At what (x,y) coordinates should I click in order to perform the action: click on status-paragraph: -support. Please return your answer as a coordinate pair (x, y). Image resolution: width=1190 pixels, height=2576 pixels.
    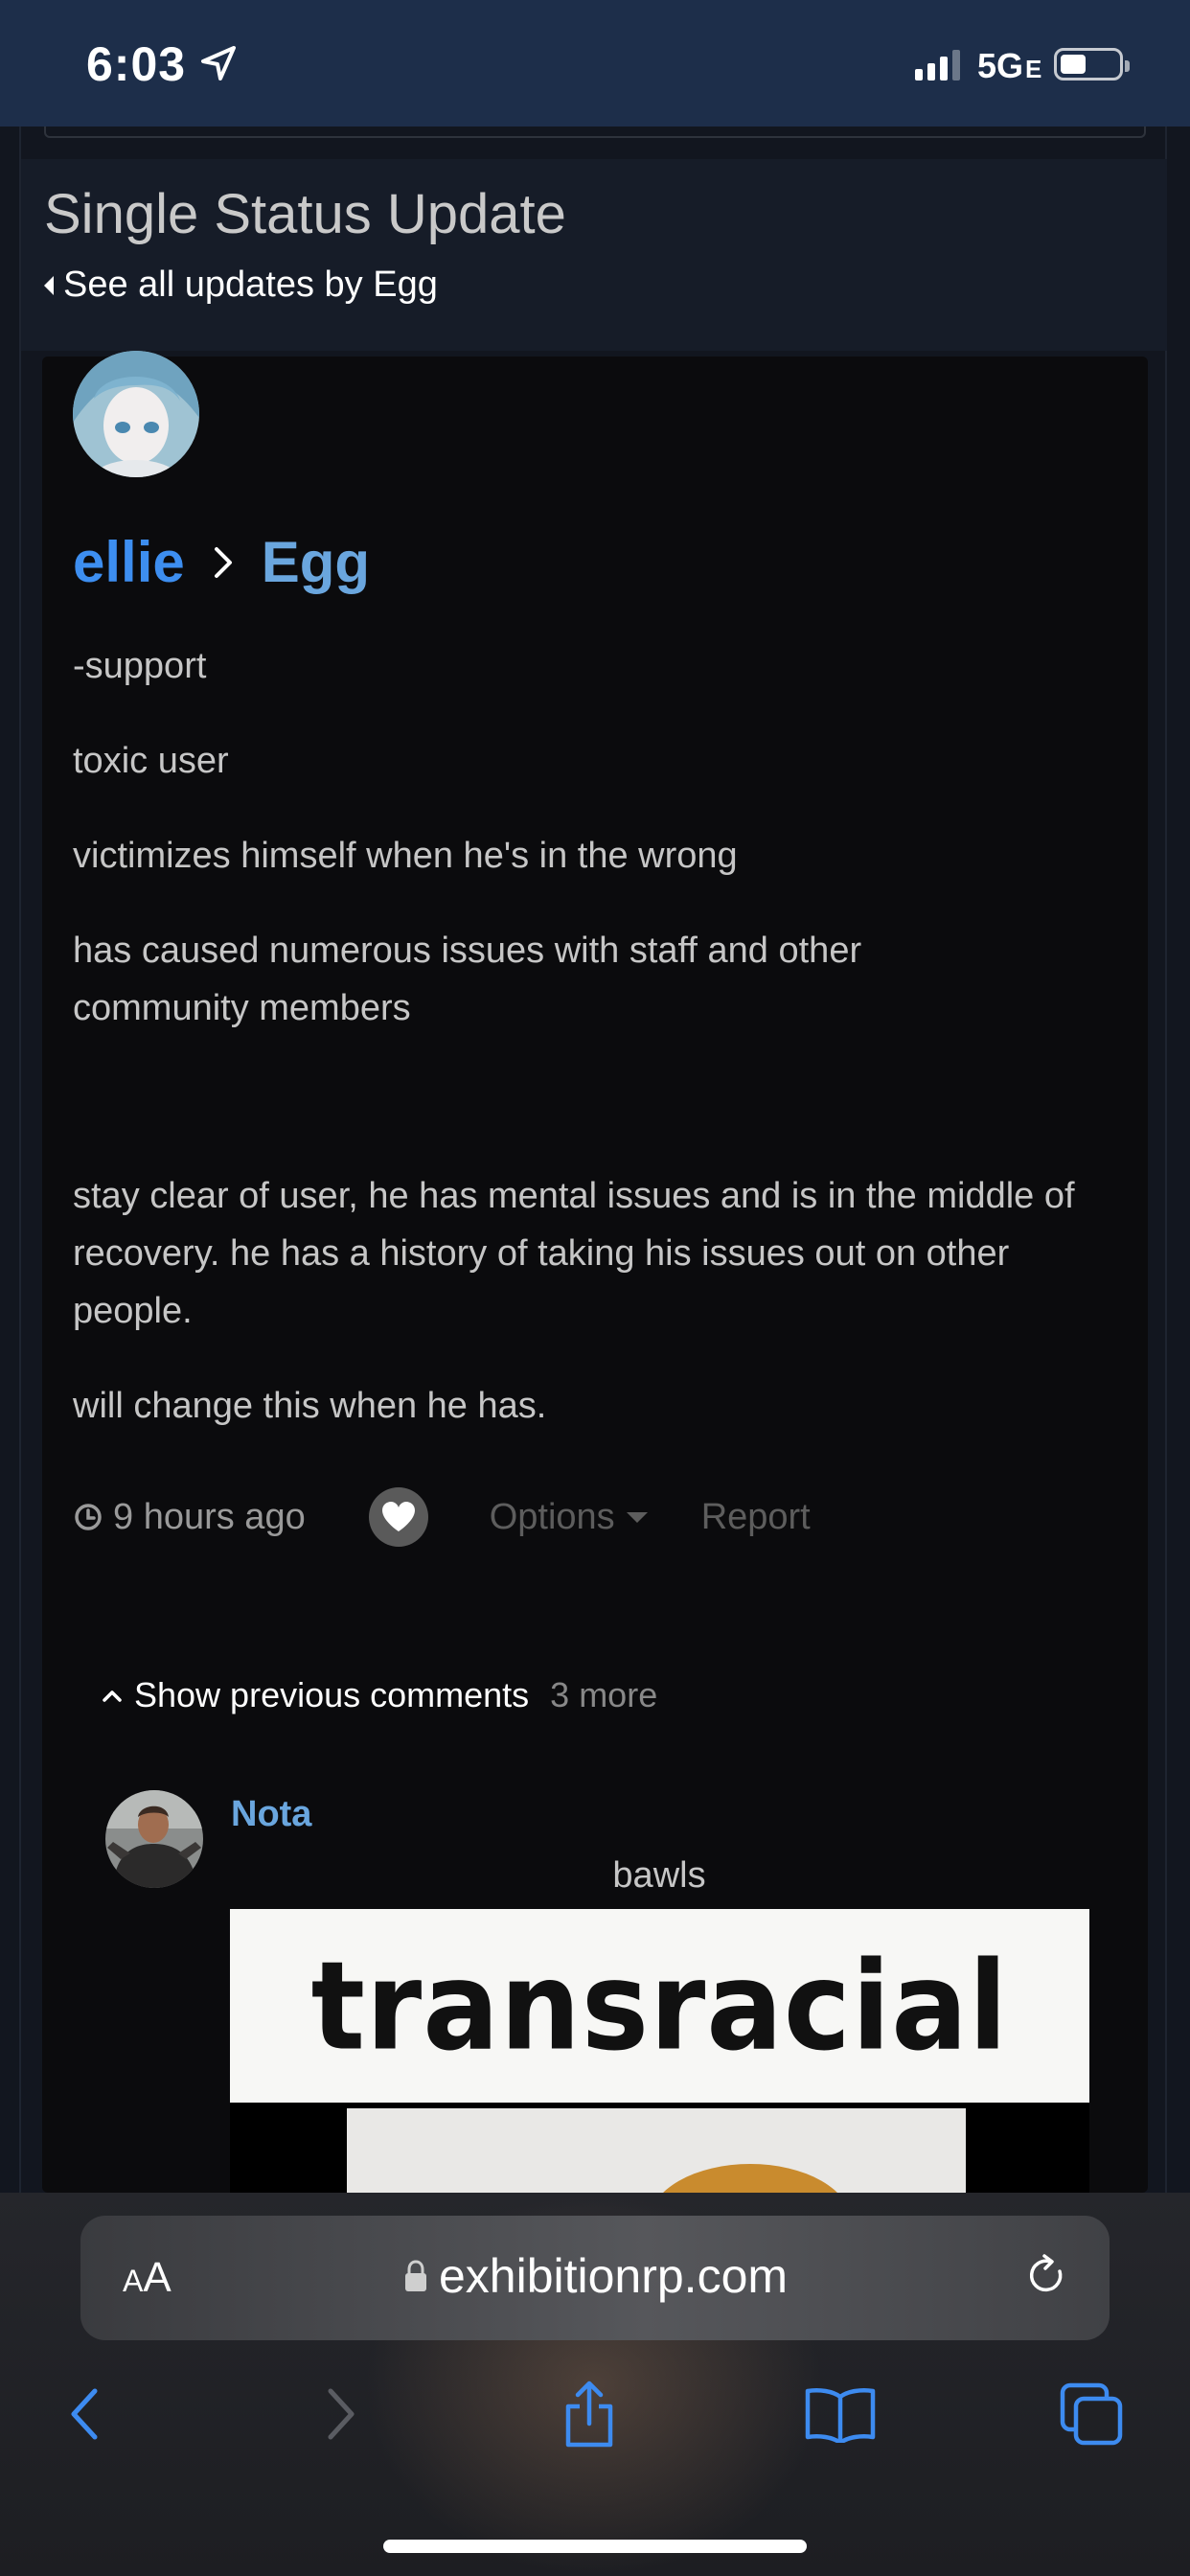
    Looking at the image, I should click on (140, 666).